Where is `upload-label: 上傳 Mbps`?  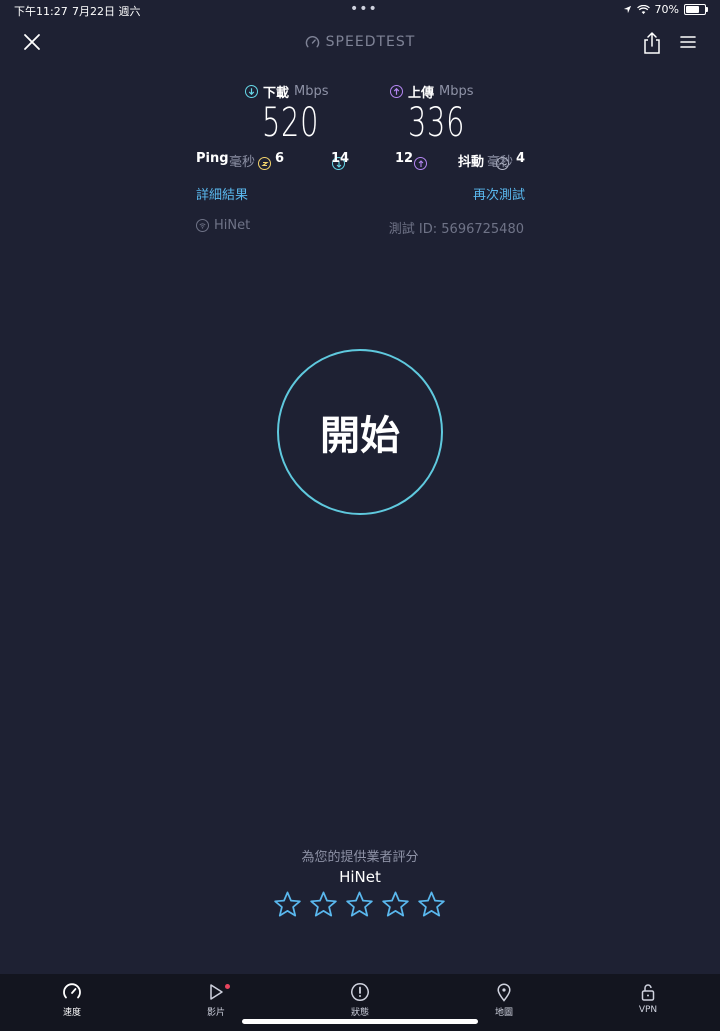
upload-label: 上傳 Mbps is located at coordinates (432, 91).